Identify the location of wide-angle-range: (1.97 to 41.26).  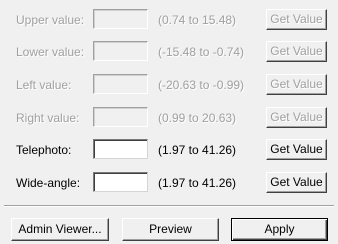
(197, 183).